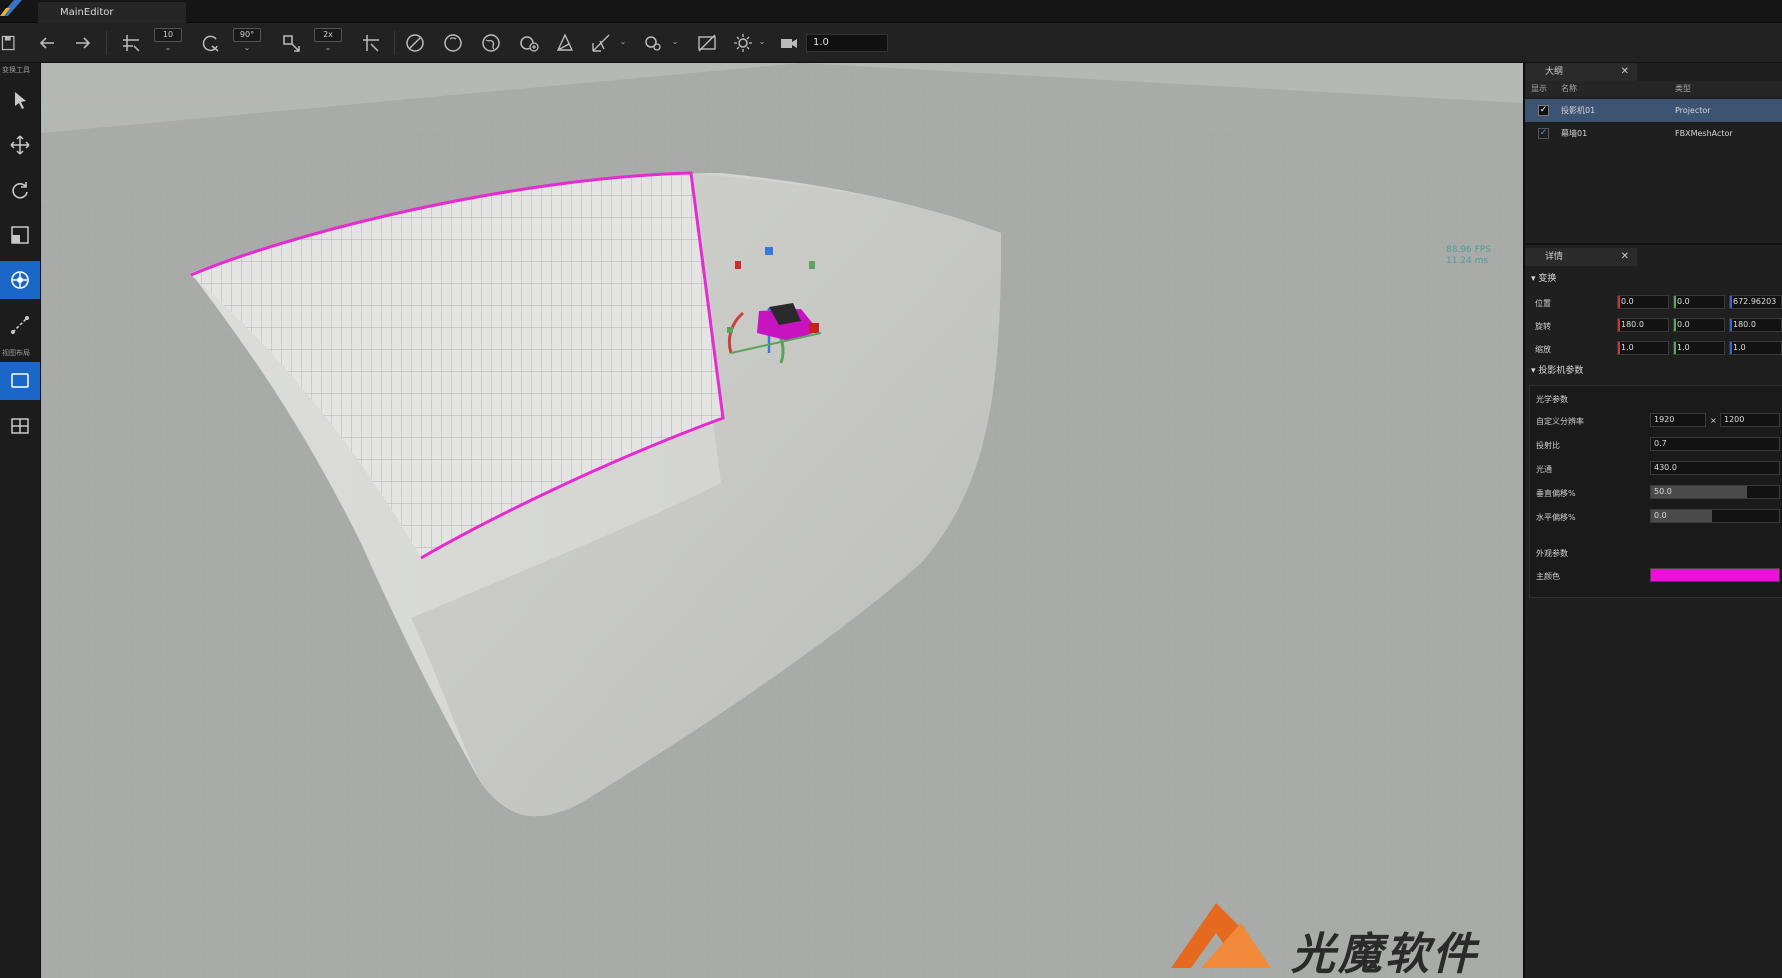  What do you see at coordinates (47, 43) in the screenshot?
I see `undo-button` at bounding box center [47, 43].